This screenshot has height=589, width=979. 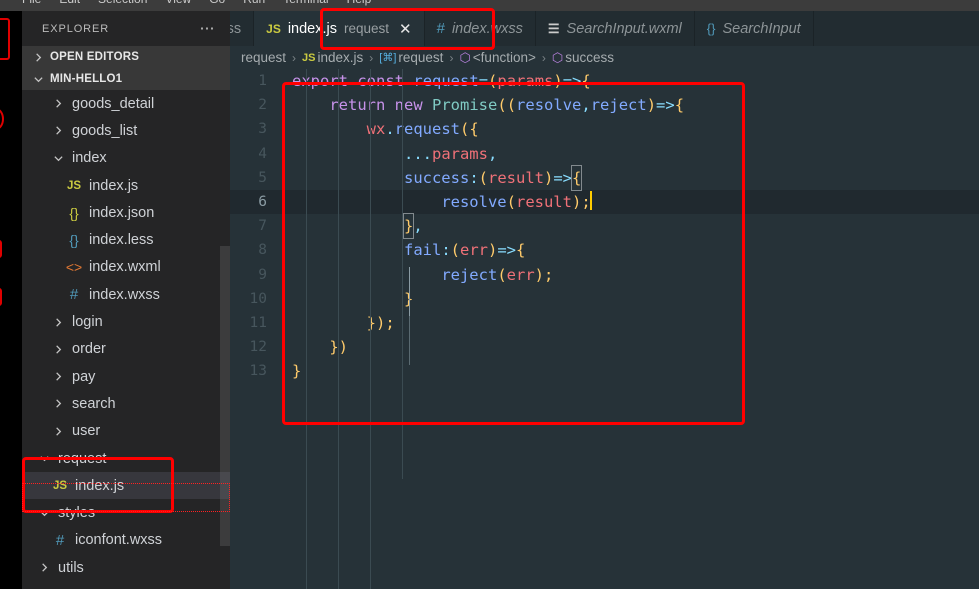 I want to click on code-line-8: 8 fail:(err)=>{, so click(x=604, y=250).